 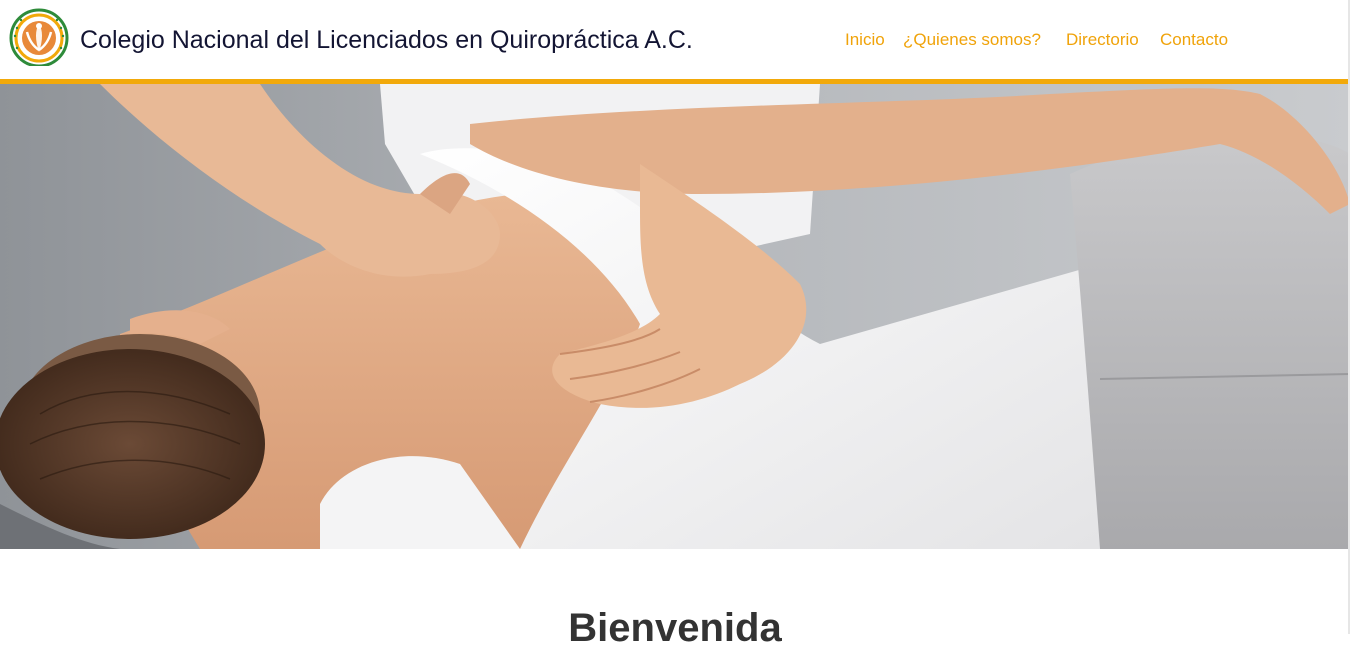 I want to click on nav-link-inicio: Inicio, so click(x=865, y=40).